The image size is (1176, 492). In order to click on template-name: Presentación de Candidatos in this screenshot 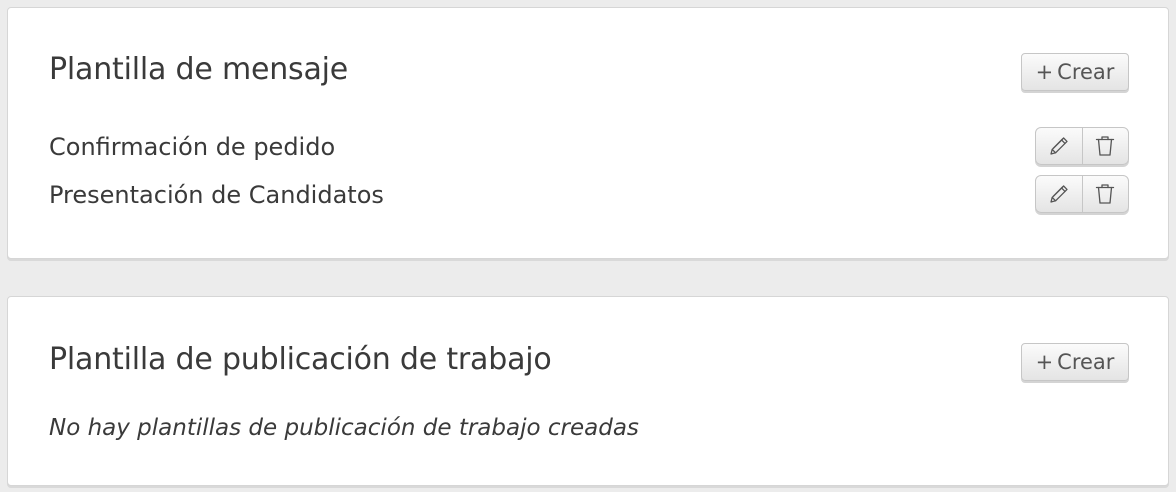, I will do `click(216, 195)`.